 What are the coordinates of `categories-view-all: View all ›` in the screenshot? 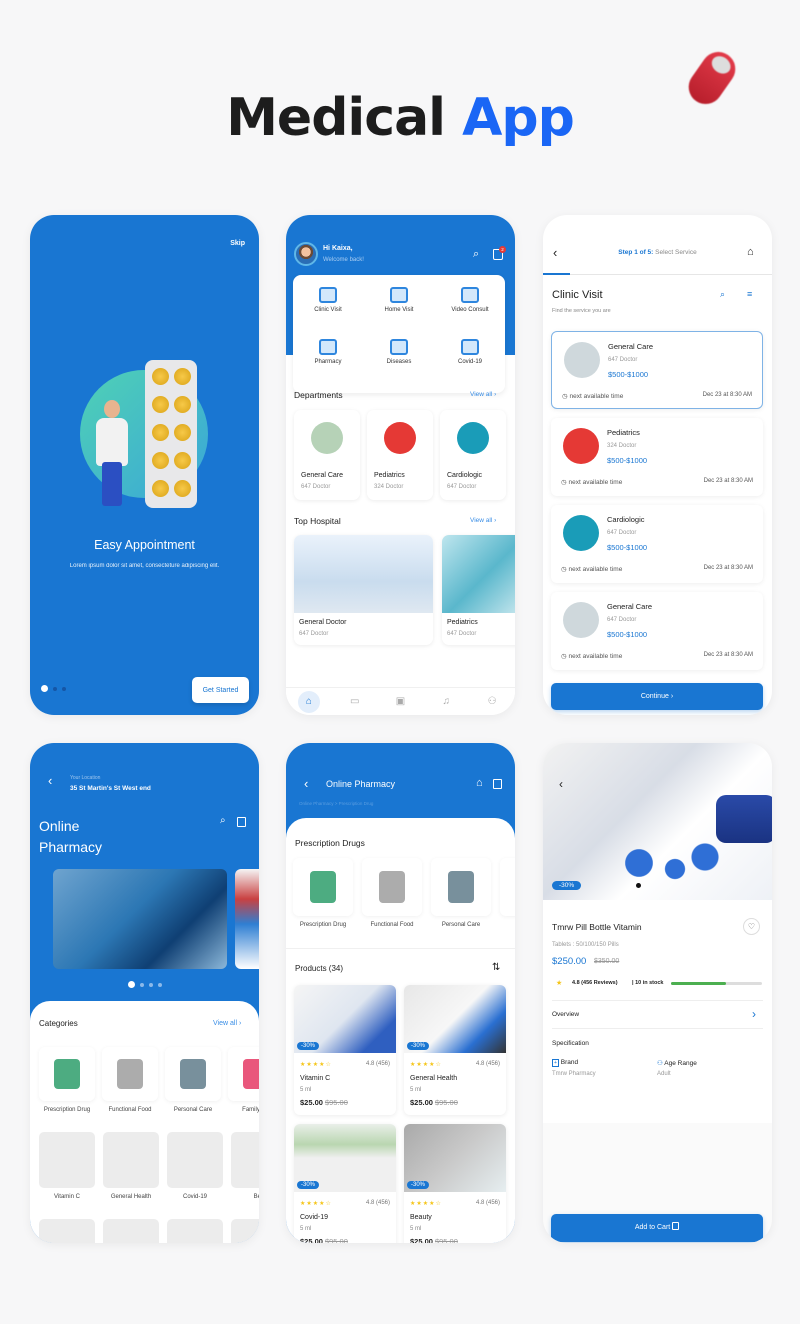 It's located at (227, 1023).